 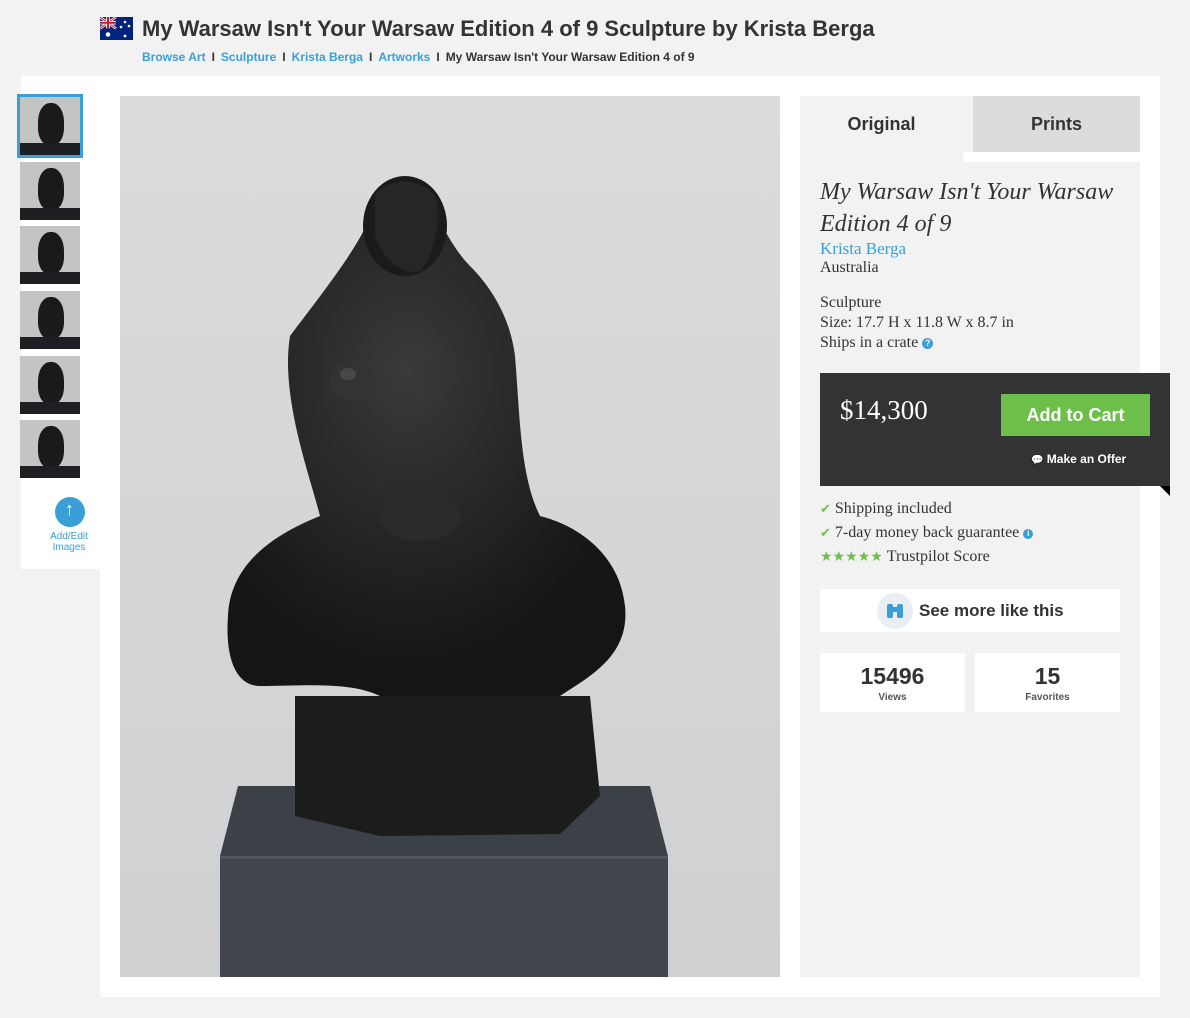 I want to click on shipping-method: Ships in a crate ?, so click(x=877, y=343).